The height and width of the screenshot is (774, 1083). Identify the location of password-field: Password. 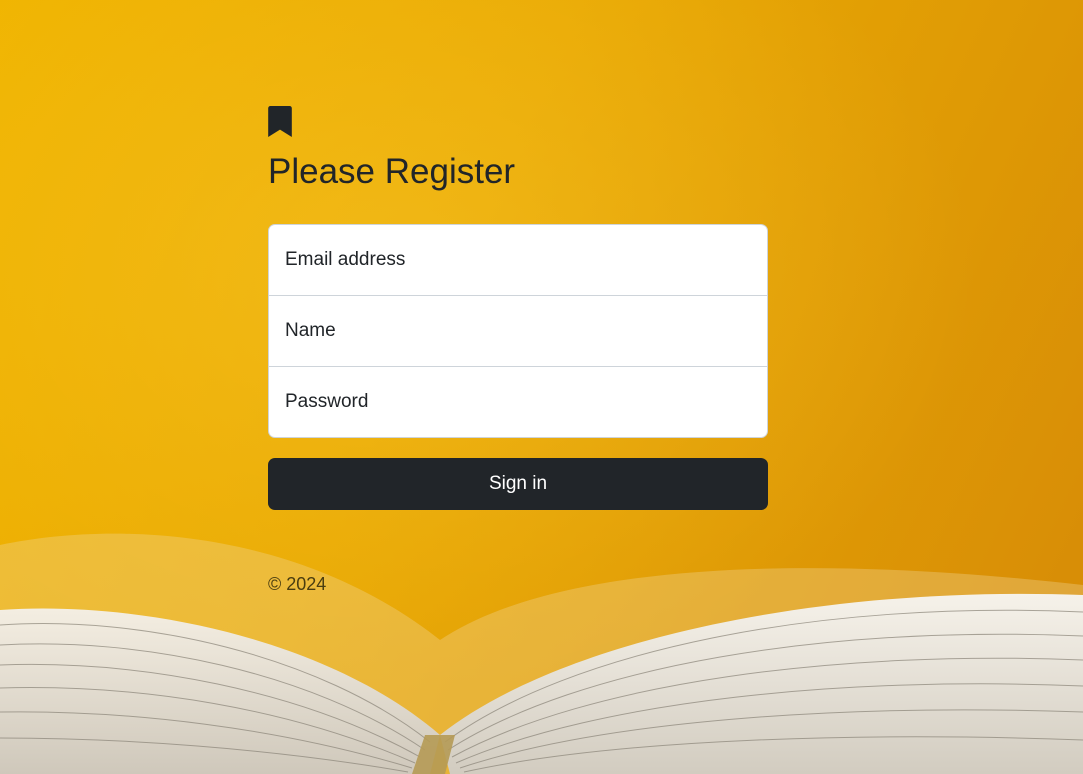
(518, 402).